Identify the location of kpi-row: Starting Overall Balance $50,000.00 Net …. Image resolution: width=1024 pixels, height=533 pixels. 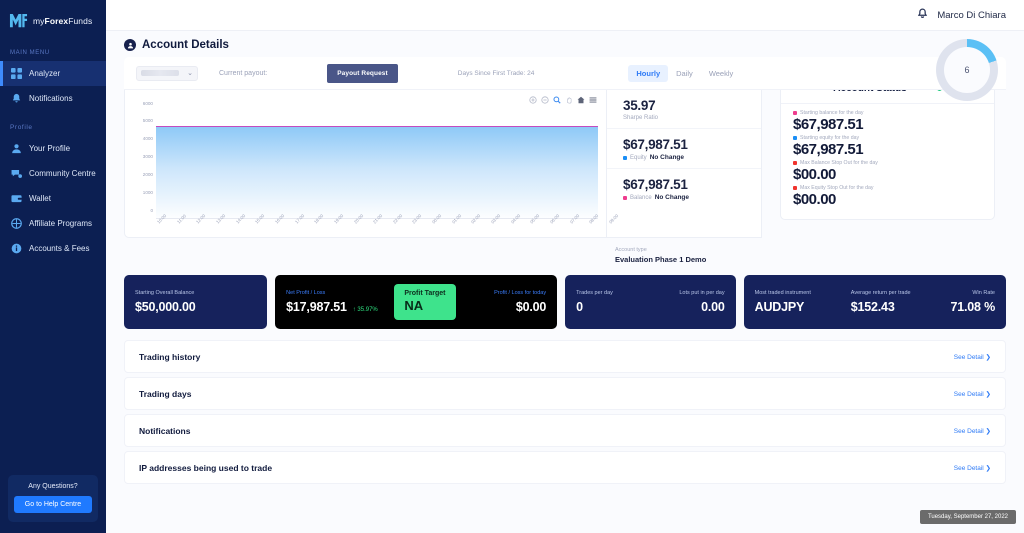
(565, 302).